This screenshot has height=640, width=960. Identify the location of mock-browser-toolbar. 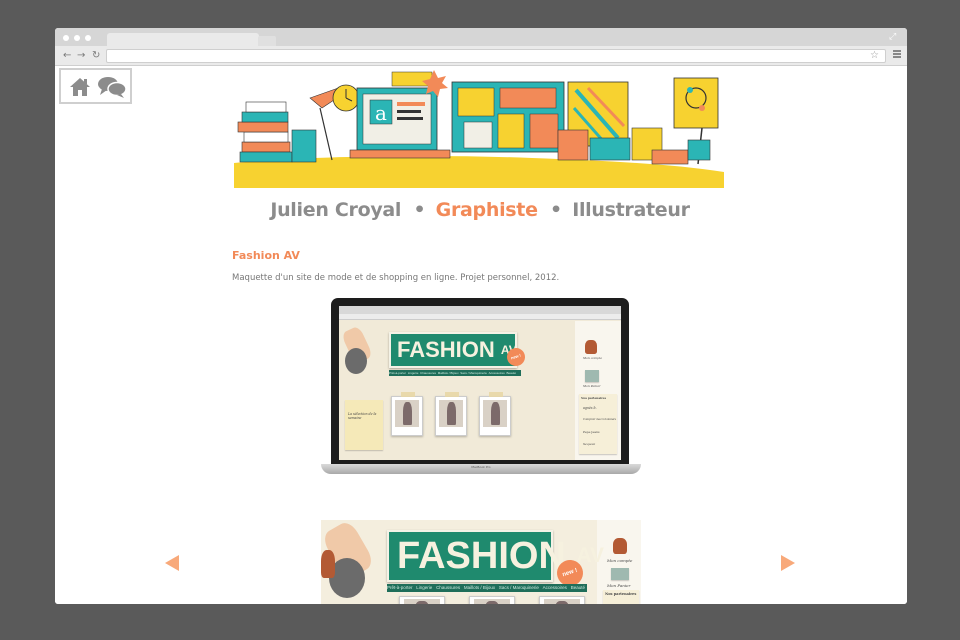
(480, 317).